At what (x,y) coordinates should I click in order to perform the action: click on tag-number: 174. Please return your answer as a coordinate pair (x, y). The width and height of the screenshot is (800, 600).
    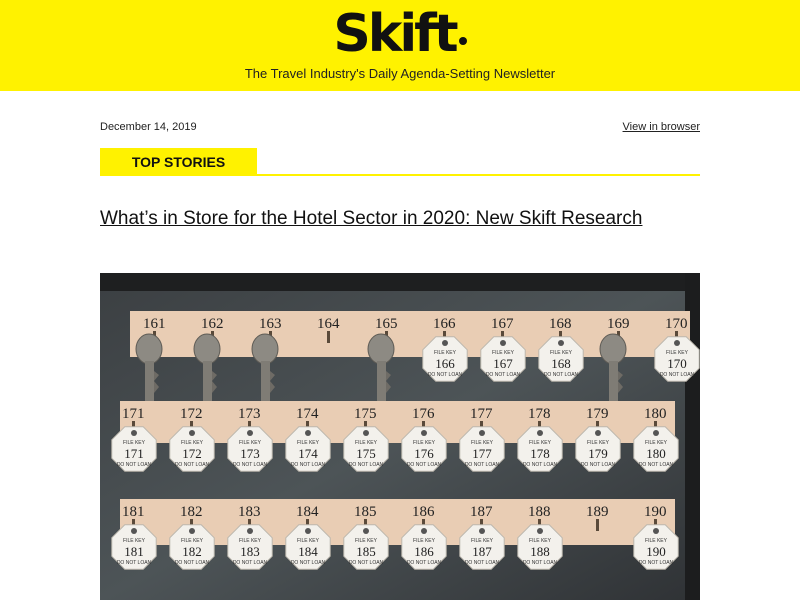
    Looking at the image, I should click on (308, 453).